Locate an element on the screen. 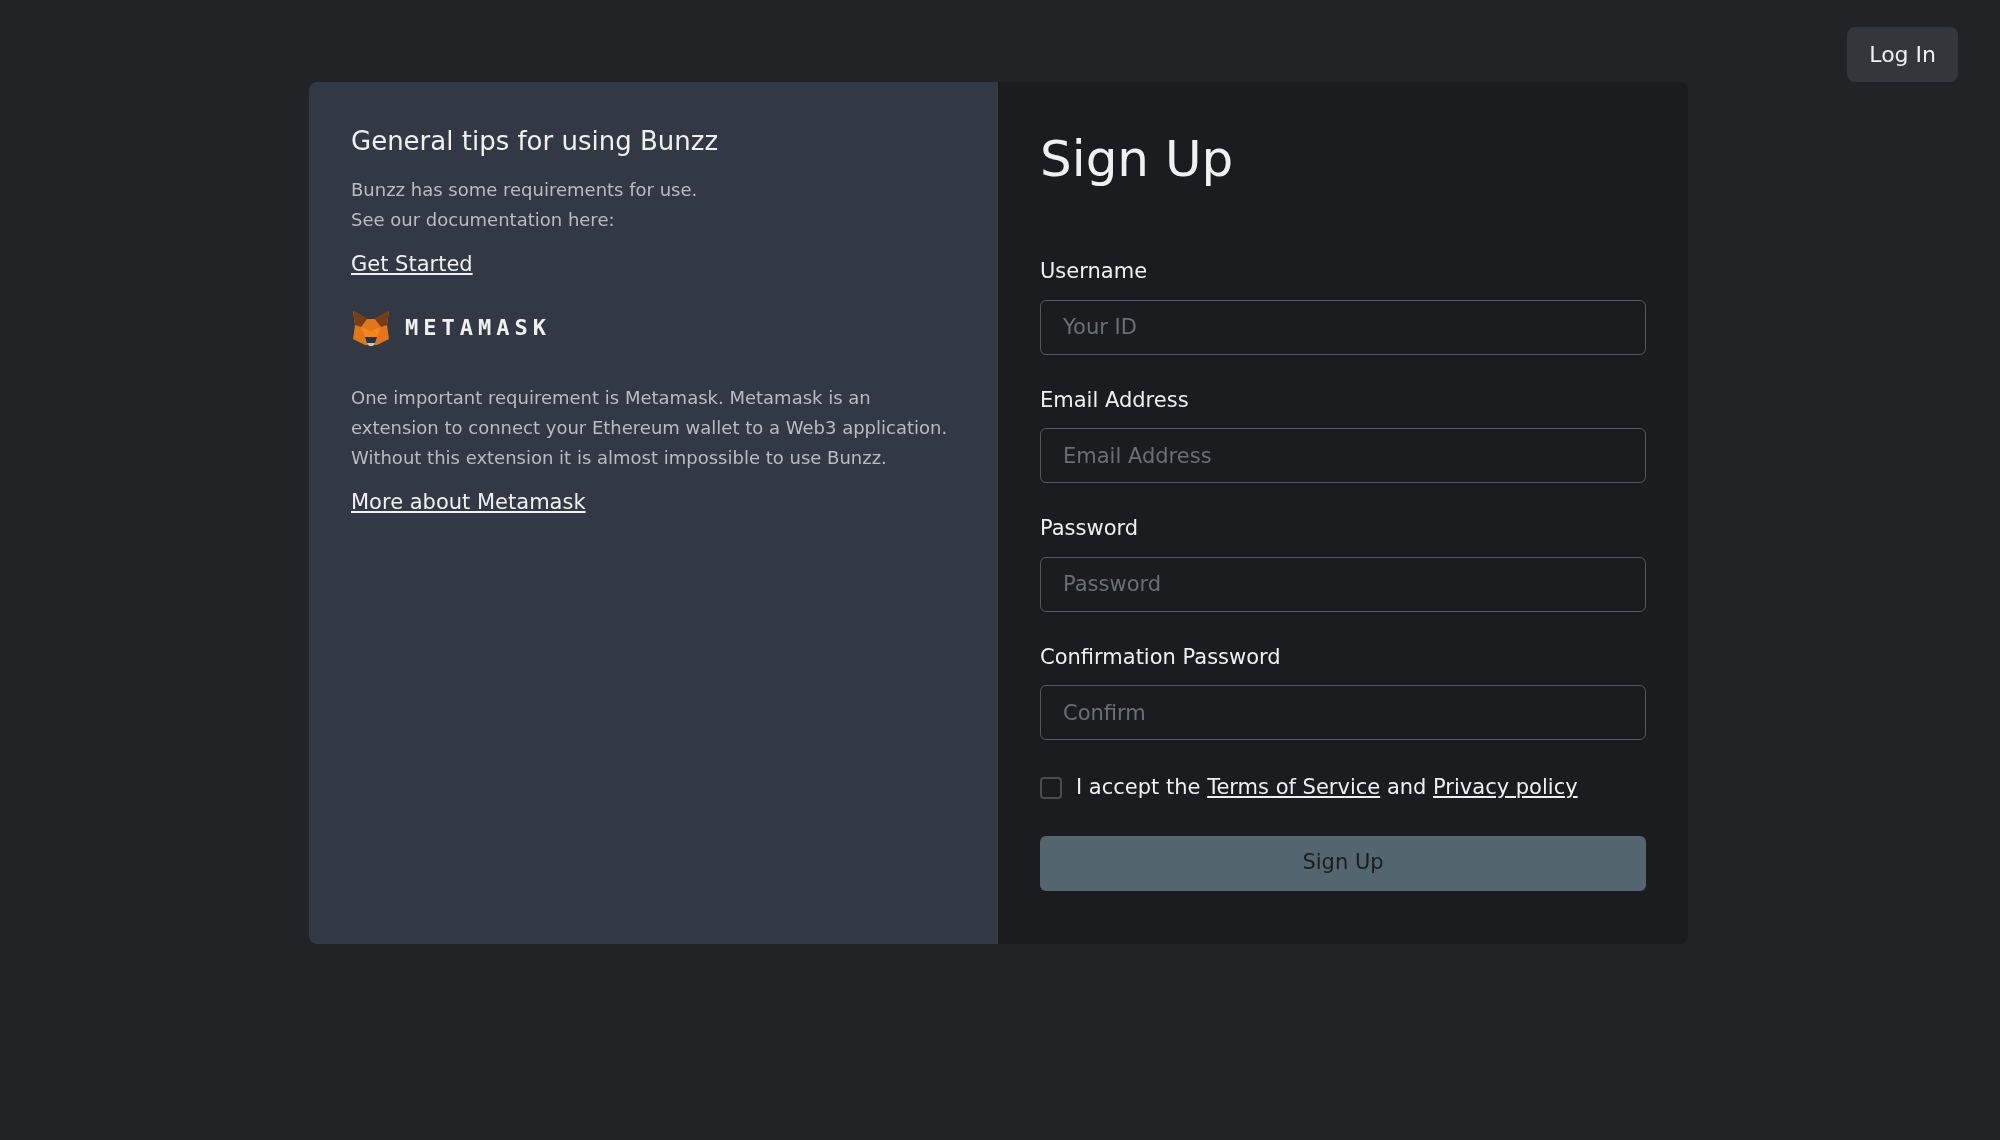 The image size is (2000, 1140). field-label: Email Address is located at coordinates (1115, 400).